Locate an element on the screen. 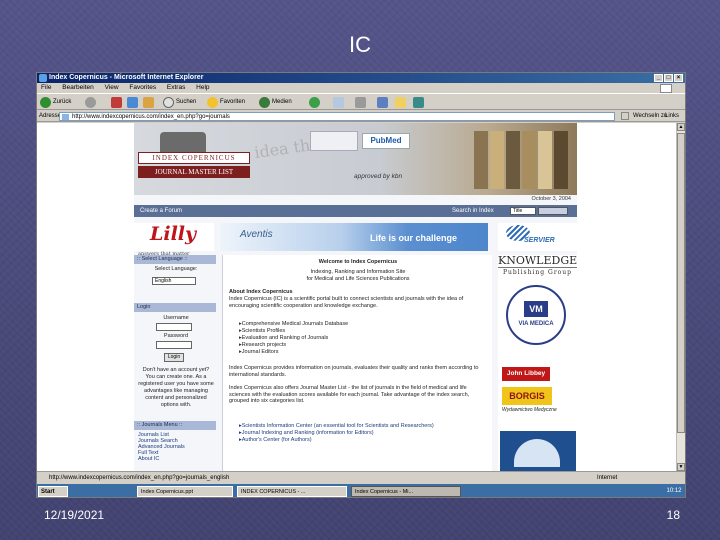 Image resolution: width=720 pixels, height=540 pixels. ie-icon is located at coordinates (43, 78).